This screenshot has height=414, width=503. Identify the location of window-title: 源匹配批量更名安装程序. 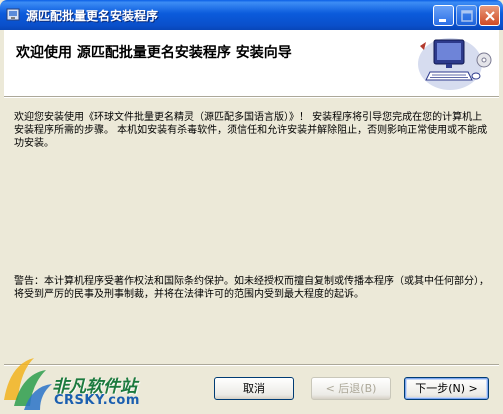
(92, 16).